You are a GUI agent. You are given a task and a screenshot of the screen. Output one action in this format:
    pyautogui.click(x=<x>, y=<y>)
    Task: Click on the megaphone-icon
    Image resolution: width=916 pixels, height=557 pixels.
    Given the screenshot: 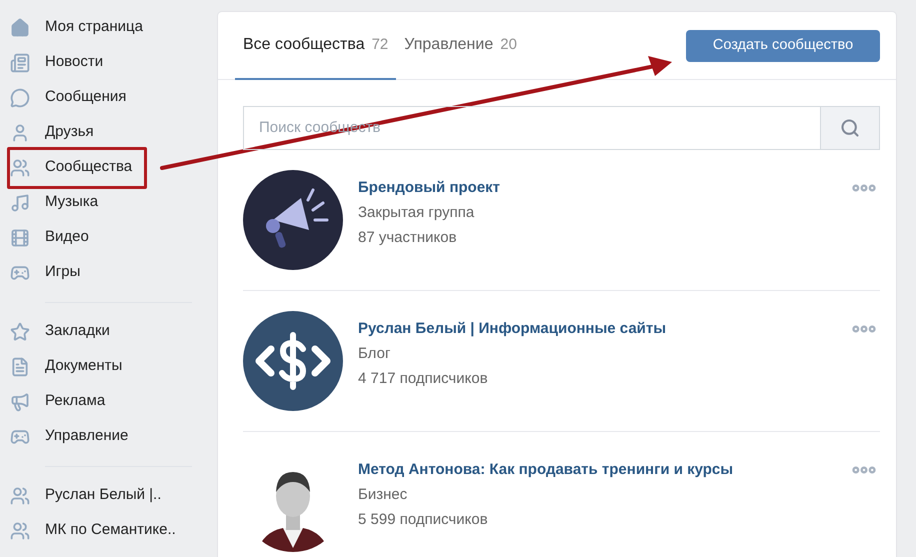 What is the action you would take?
    pyautogui.click(x=20, y=402)
    